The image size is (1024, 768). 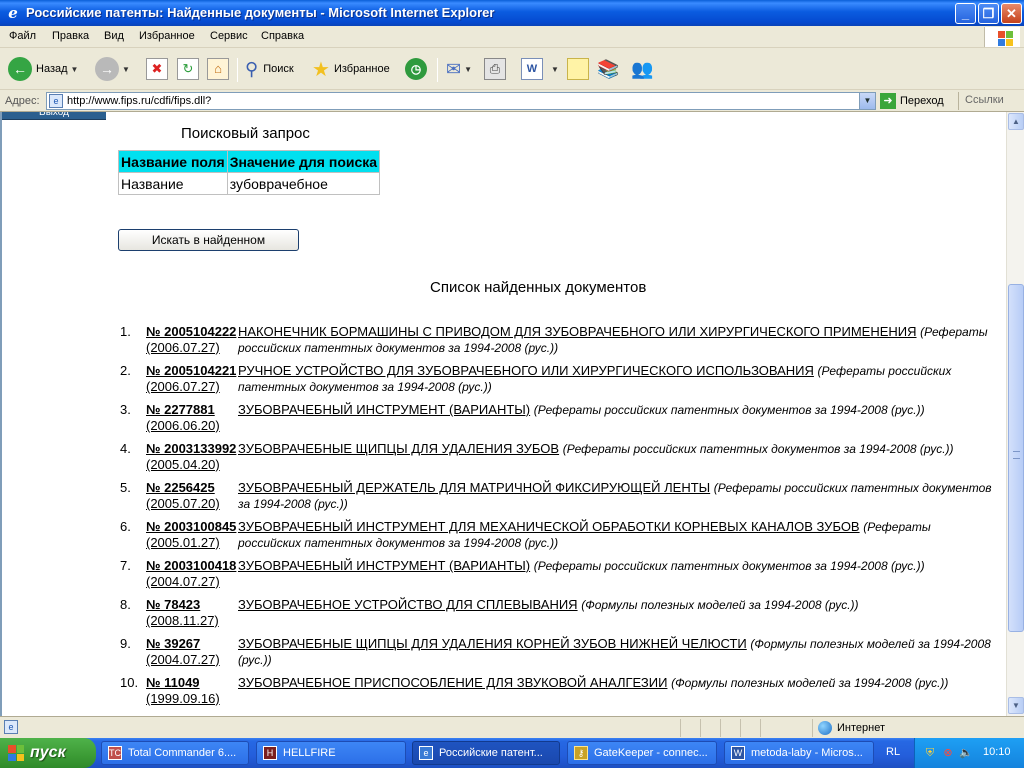 I want to click on stop-icon: ✖, so click(x=157, y=69).